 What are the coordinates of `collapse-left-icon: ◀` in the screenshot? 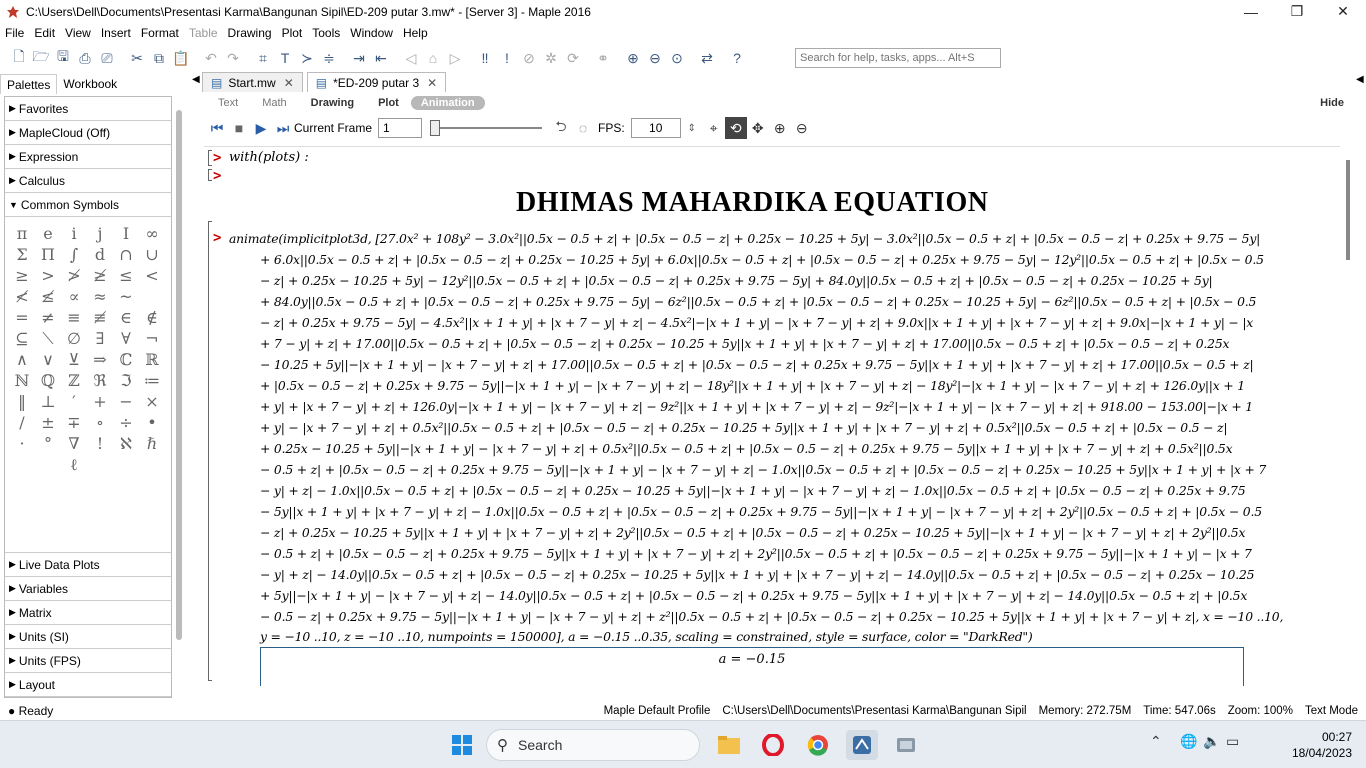 It's located at (196, 79).